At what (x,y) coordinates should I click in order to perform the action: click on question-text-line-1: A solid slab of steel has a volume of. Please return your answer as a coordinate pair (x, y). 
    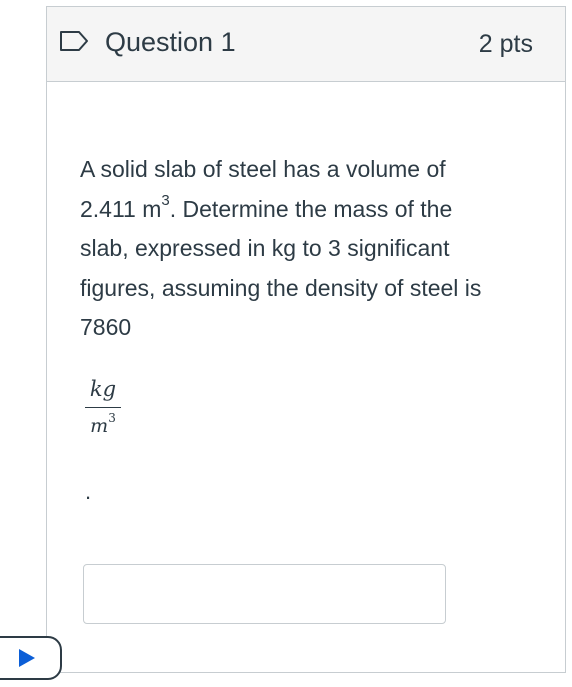
    Looking at the image, I should click on (263, 169).